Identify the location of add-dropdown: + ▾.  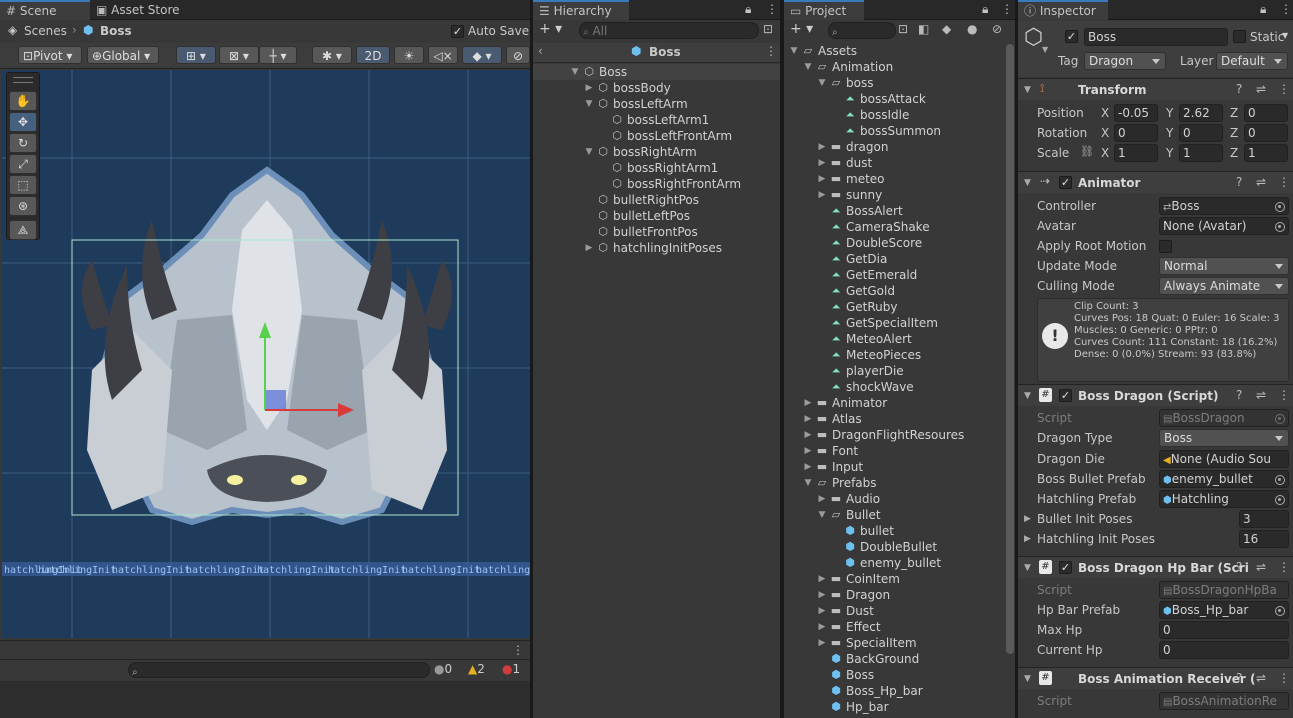
(550, 29).